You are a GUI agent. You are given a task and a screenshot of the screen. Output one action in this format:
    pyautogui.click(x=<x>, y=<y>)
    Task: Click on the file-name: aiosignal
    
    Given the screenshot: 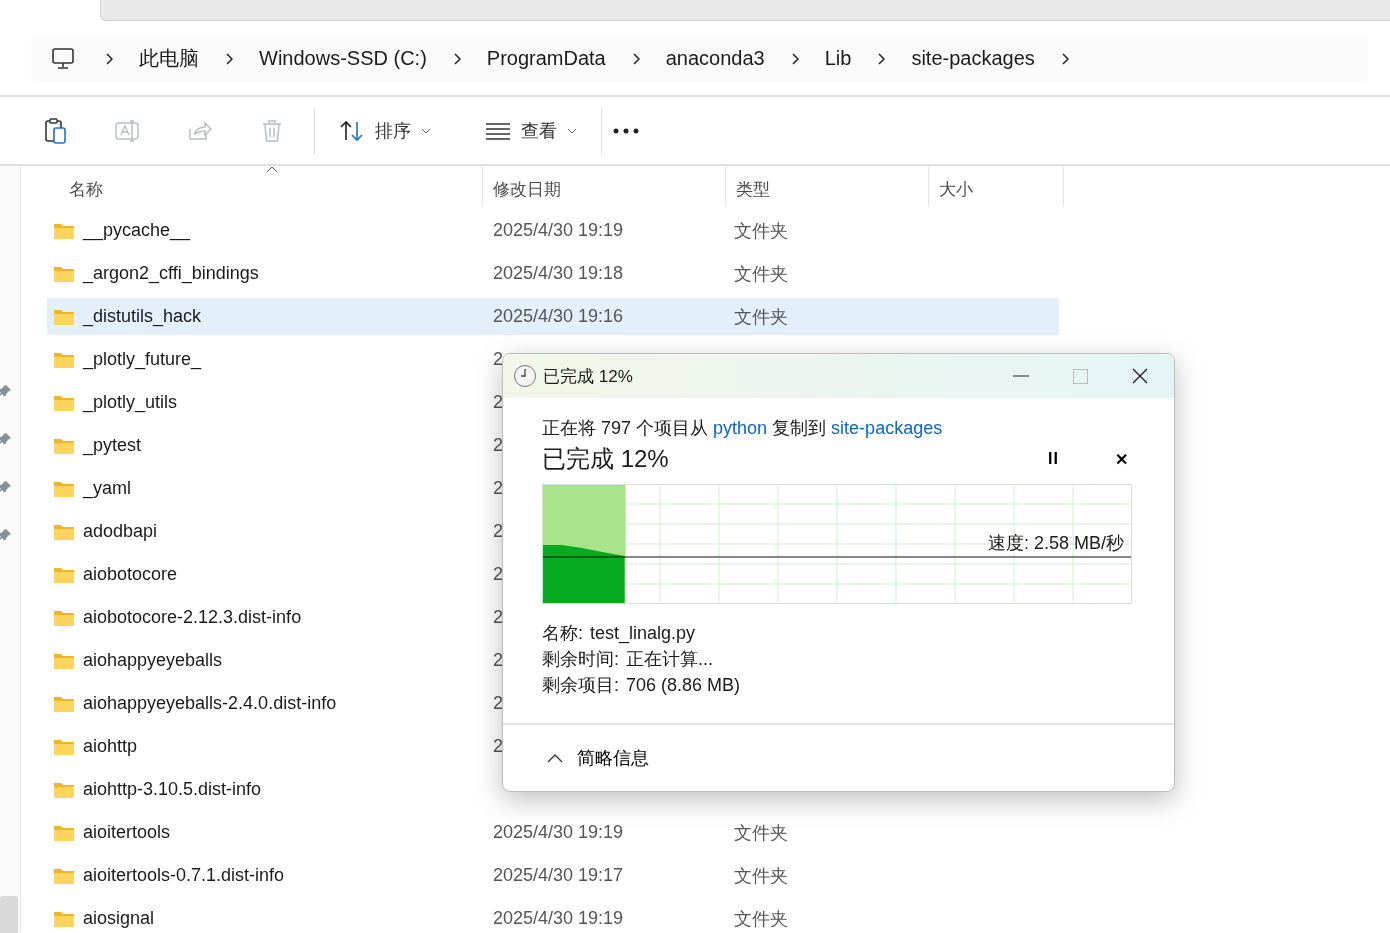 What is the action you would take?
    pyautogui.click(x=119, y=918)
    